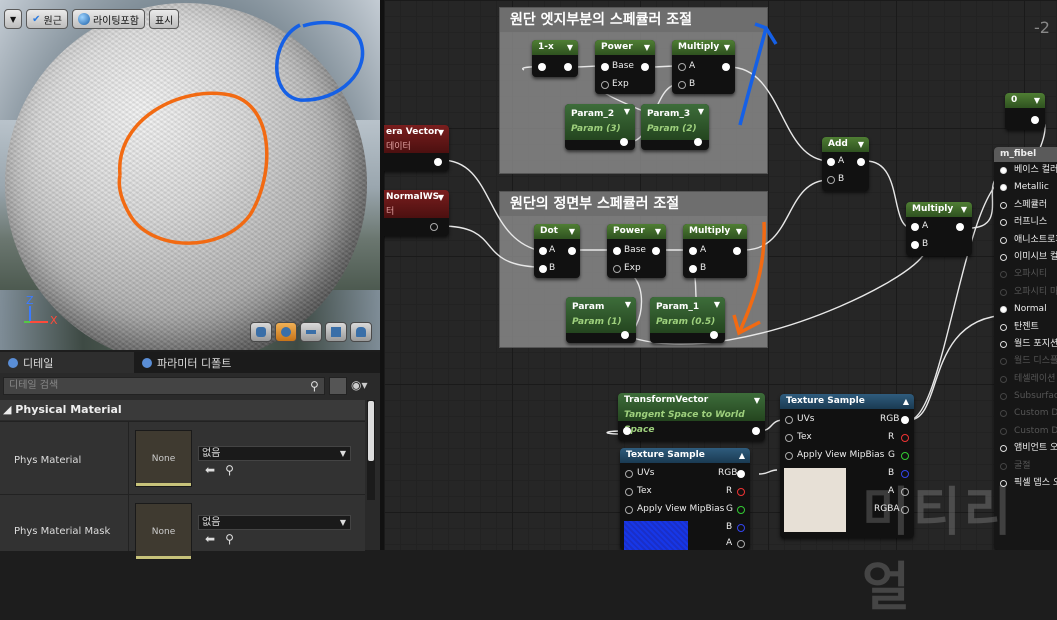 Image resolution: width=1057 pixels, height=620 pixels. Describe the element at coordinates (751, 277) in the screenshot. I see `orange-annotation-arrow` at that location.